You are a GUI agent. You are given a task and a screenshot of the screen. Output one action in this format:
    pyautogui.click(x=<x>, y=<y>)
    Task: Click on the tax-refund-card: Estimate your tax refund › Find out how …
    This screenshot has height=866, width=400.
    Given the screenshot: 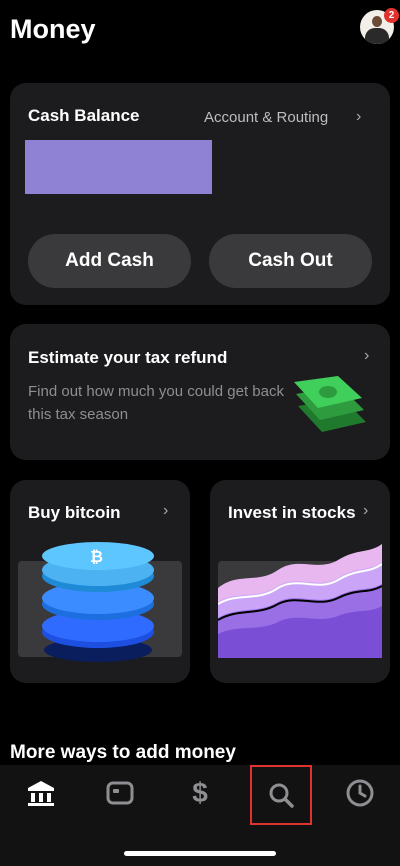 What is the action you would take?
    pyautogui.click(x=200, y=392)
    